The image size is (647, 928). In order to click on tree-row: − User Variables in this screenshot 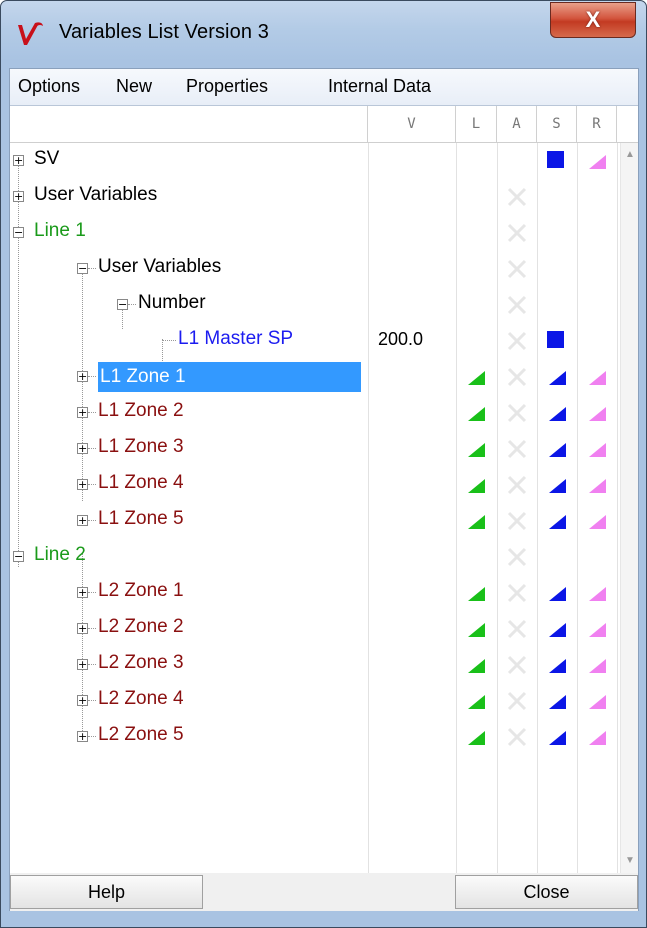, I will do `click(315, 269)`.